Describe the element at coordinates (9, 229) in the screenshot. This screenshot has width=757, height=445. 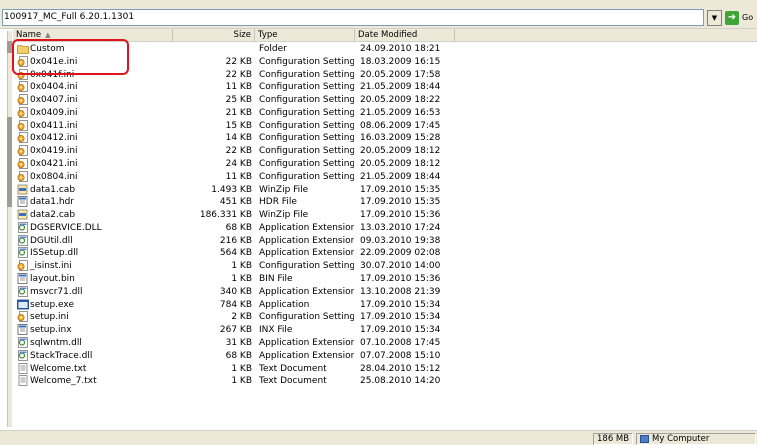
I see `folder-pane-scrollbar` at that location.